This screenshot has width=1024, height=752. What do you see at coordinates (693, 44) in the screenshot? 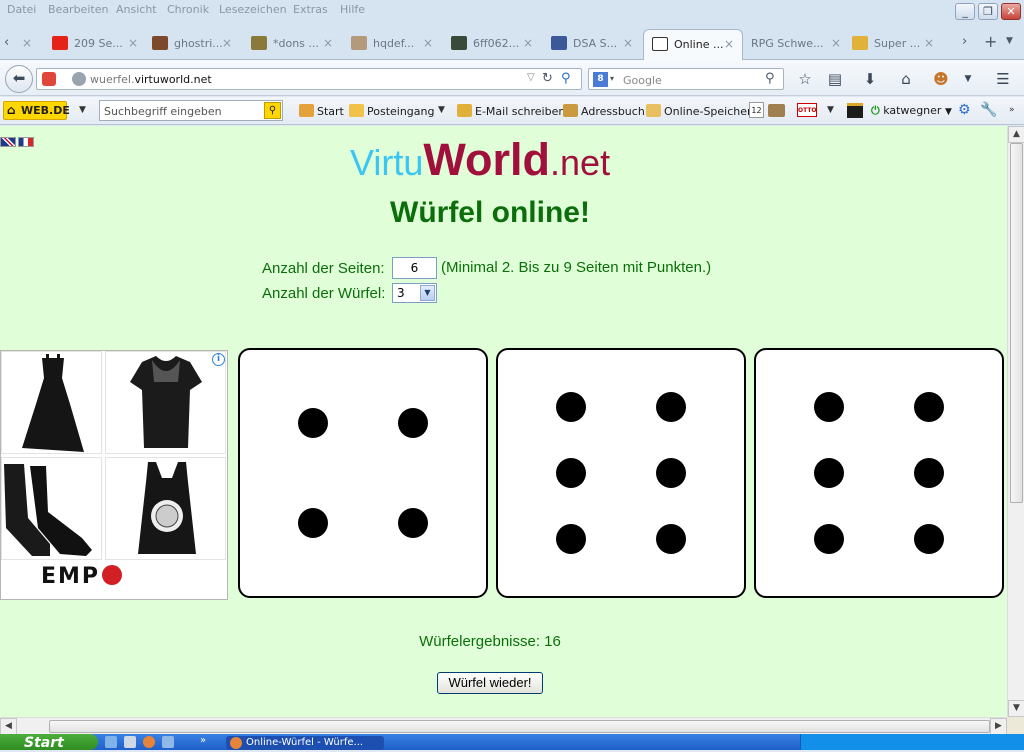
I see `tab-online-wuerfel: Online ... ×` at bounding box center [693, 44].